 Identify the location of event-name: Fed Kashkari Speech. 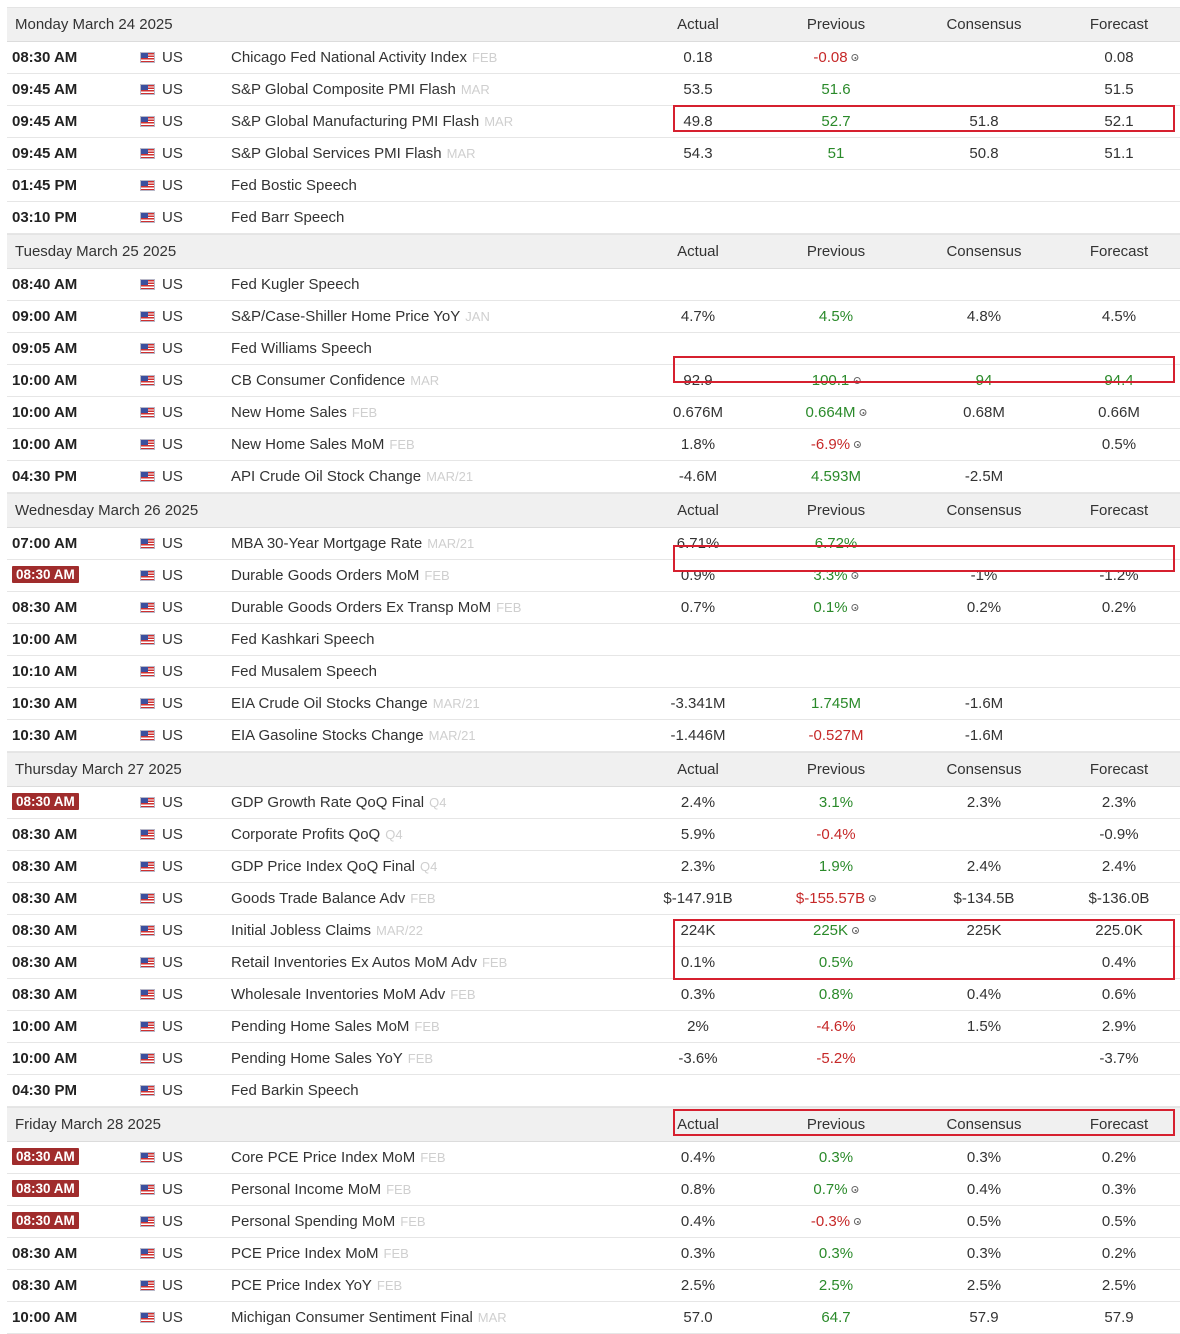
(302, 639).